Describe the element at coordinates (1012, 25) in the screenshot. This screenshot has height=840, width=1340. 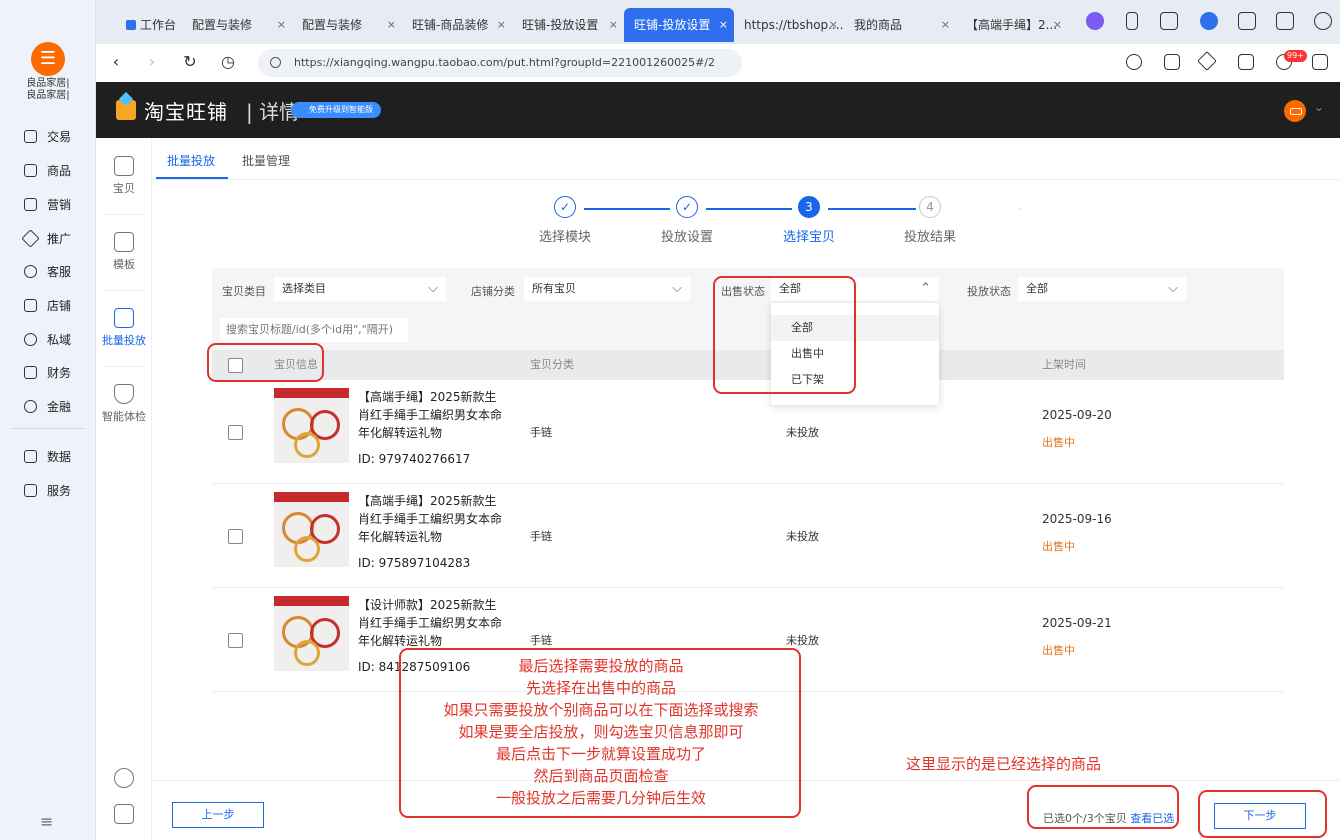
I see `browser-tab: 【高端手绳】2... ×` at that location.